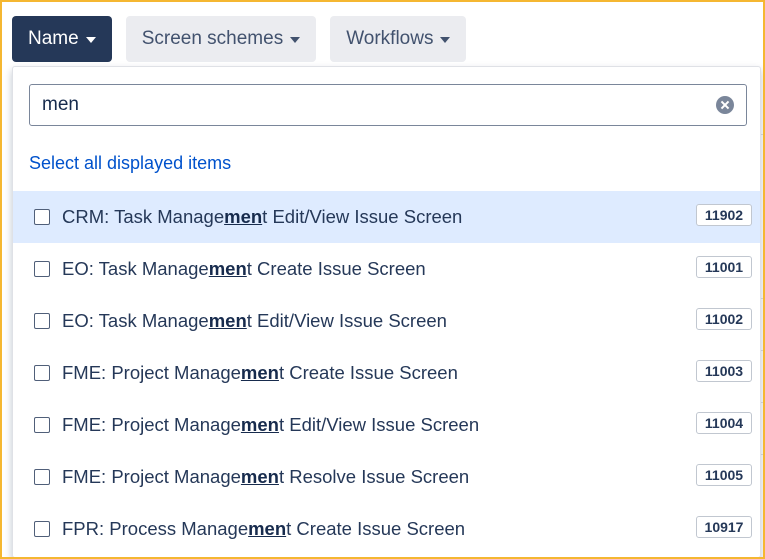  I want to click on filter-toolbar: Name Screen schemes Workflows, so click(239, 39).